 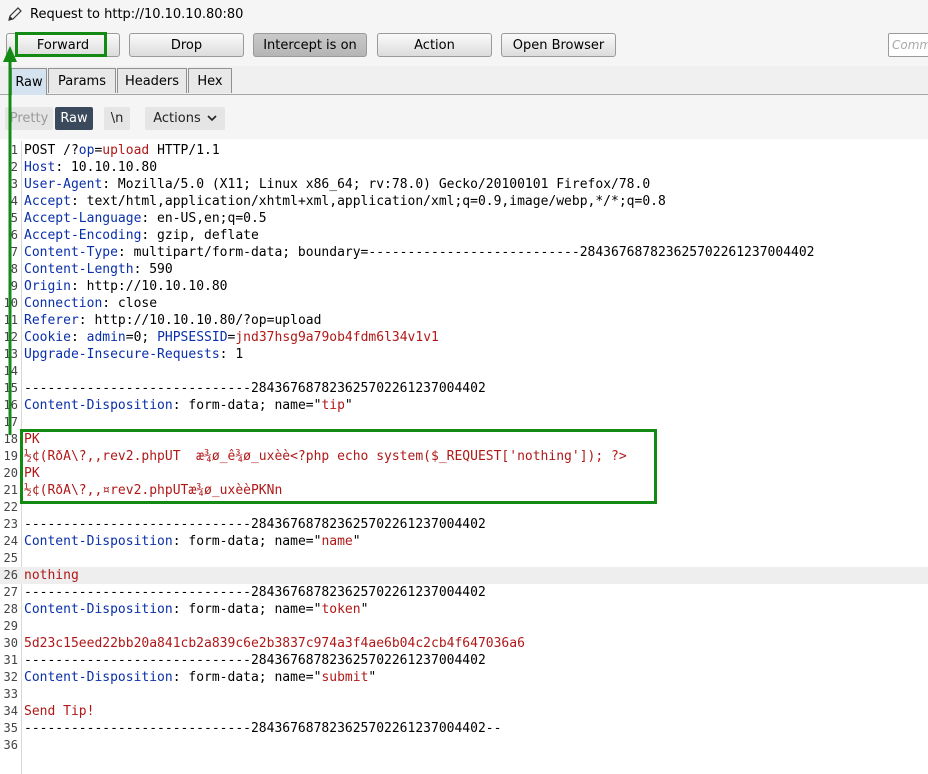 What do you see at coordinates (79, 269) in the screenshot?
I see `code-token: Content-Length` at bounding box center [79, 269].